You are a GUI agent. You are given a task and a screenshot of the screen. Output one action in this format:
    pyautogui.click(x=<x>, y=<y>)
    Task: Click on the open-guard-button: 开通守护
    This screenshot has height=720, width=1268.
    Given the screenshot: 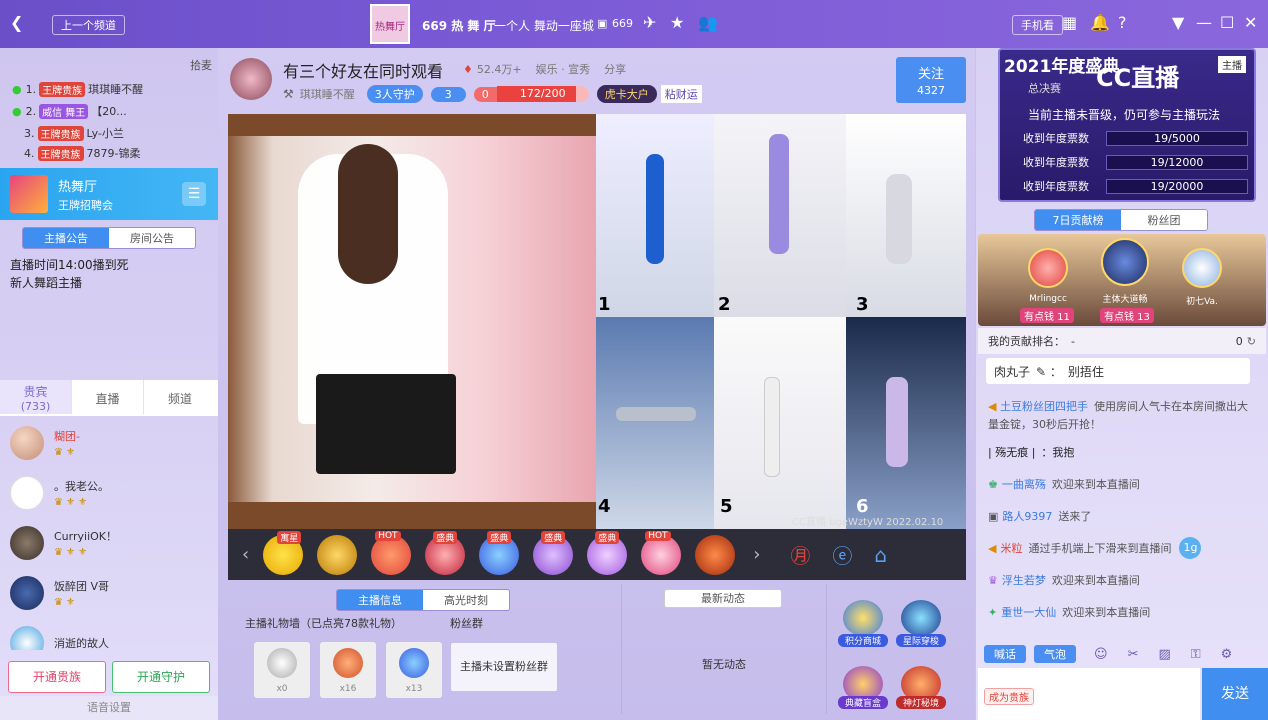 What is the action you would take?
    pyautogui.click(x=161, y=677)
    